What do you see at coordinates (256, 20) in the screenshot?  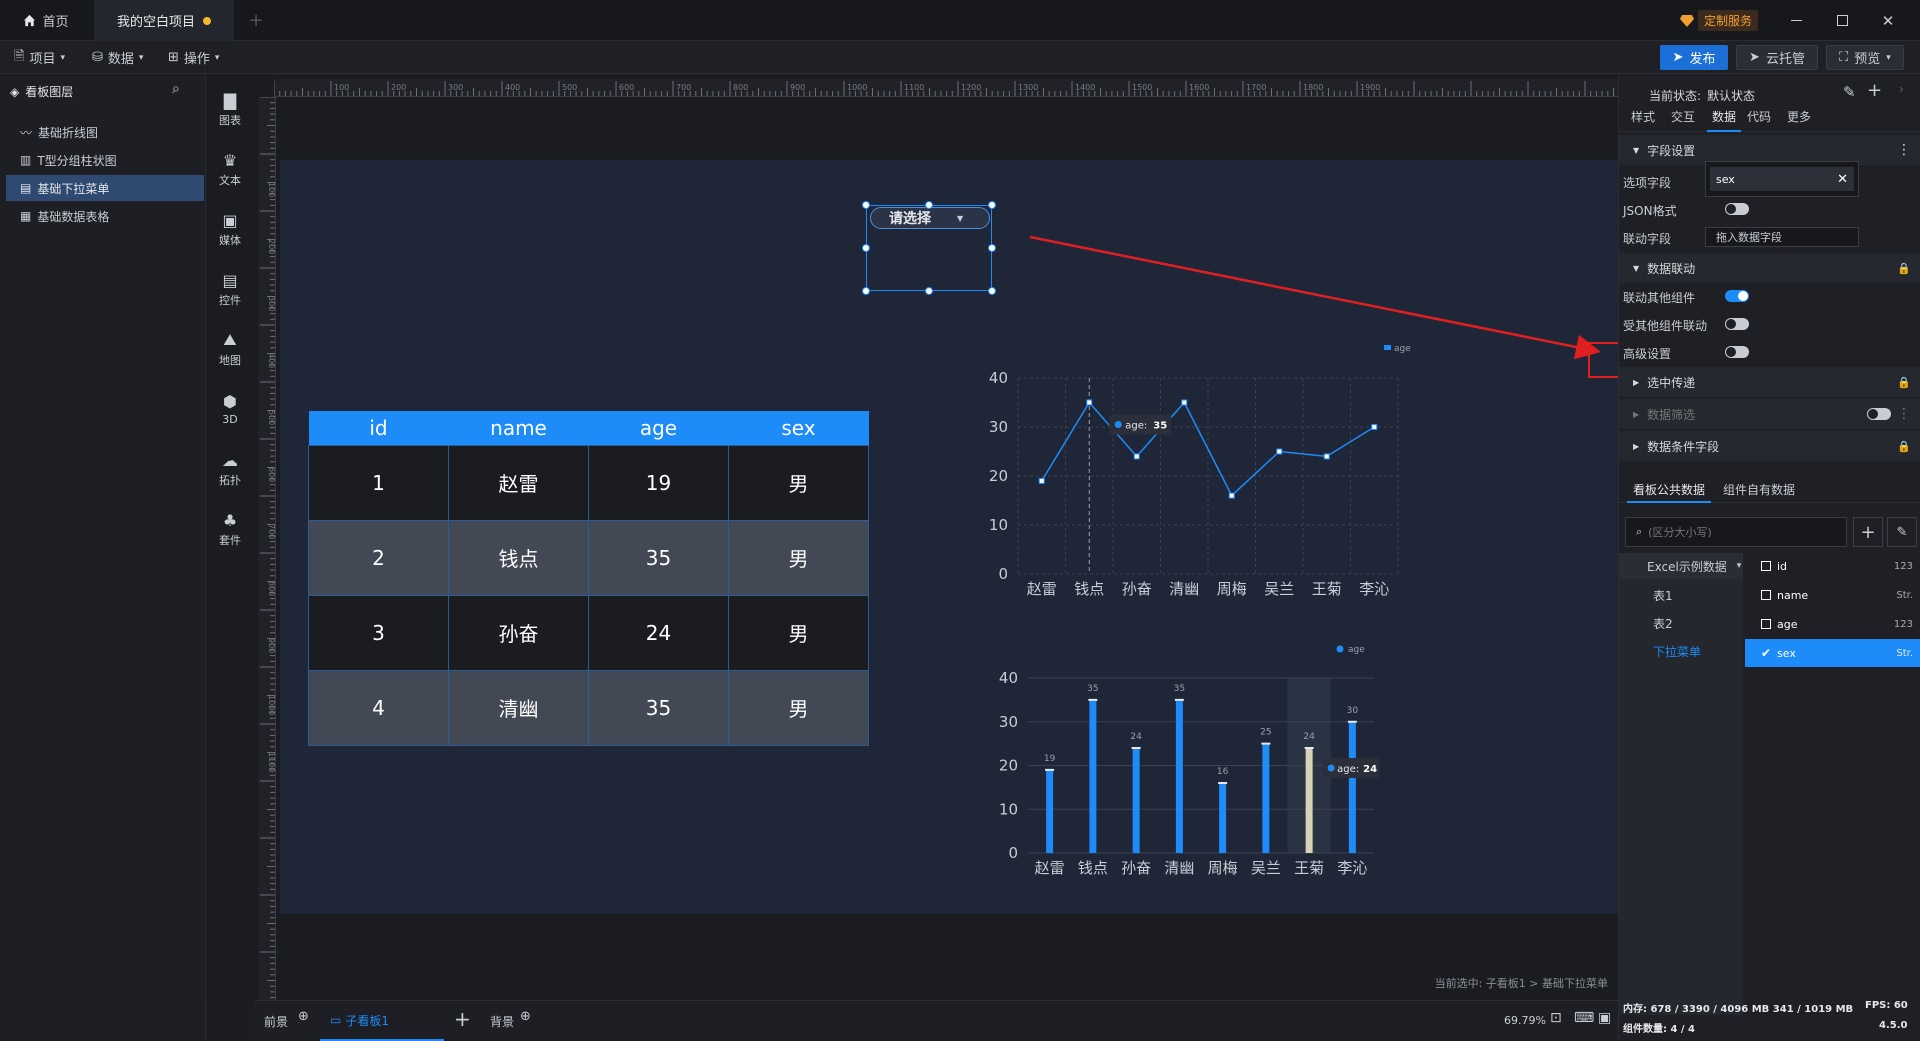 I see `new-tab-button: +` at bounding box center [256, 20].